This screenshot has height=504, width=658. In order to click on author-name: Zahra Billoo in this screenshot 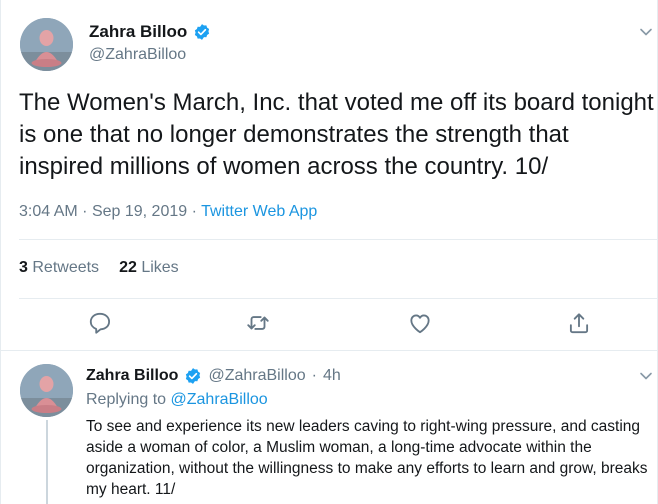, I will do `click(138, 32)`.